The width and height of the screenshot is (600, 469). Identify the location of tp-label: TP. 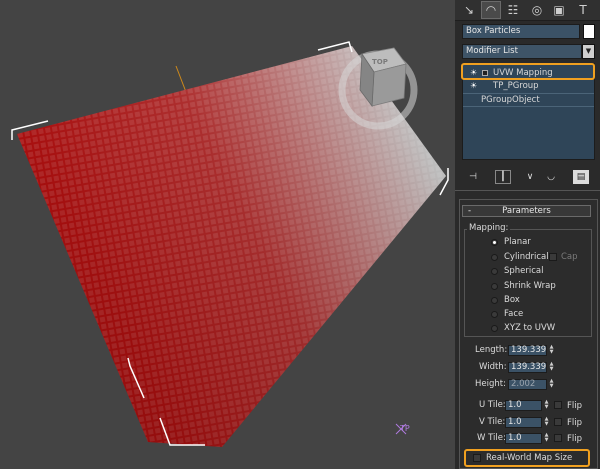
(404, 428).